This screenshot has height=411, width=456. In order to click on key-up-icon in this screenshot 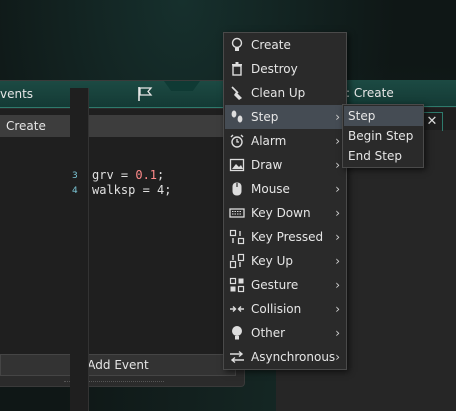, I will do `click(237, 261)`.